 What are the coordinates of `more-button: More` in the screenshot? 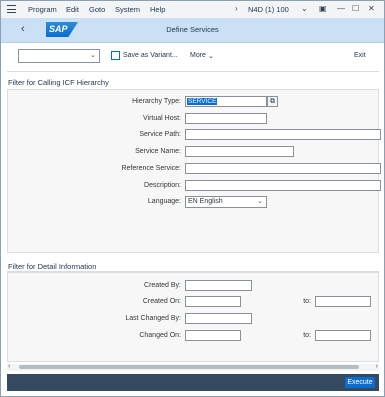 It's located at (198, 55).